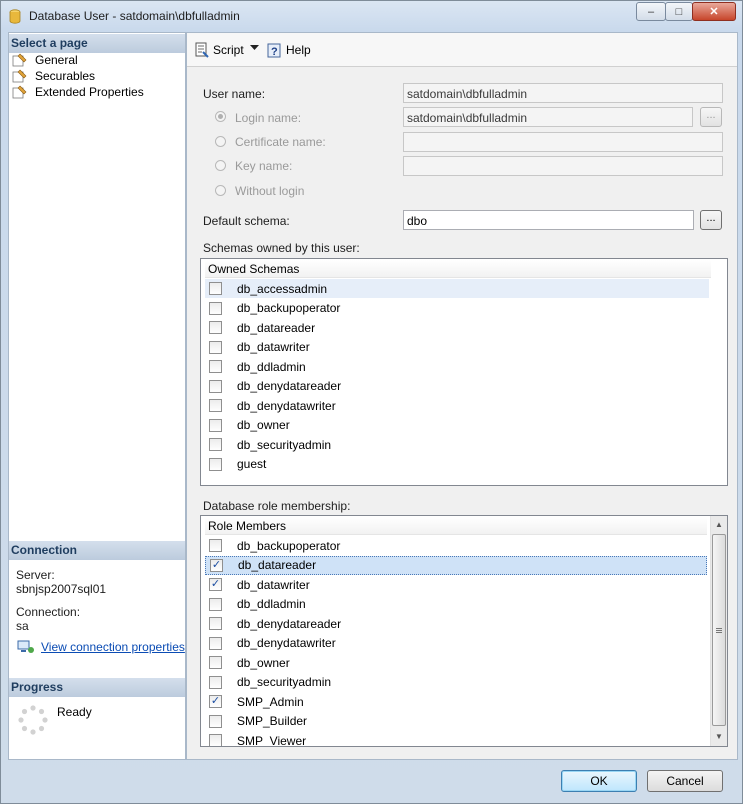  I want to click on ok-button: OK, so click(599, 781).